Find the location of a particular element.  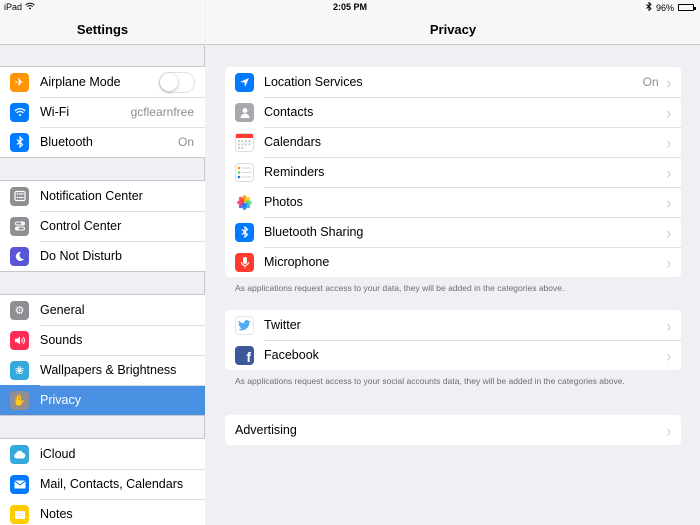

sidebar-item-general: ⚙ General is located at coordinates (102, 310).